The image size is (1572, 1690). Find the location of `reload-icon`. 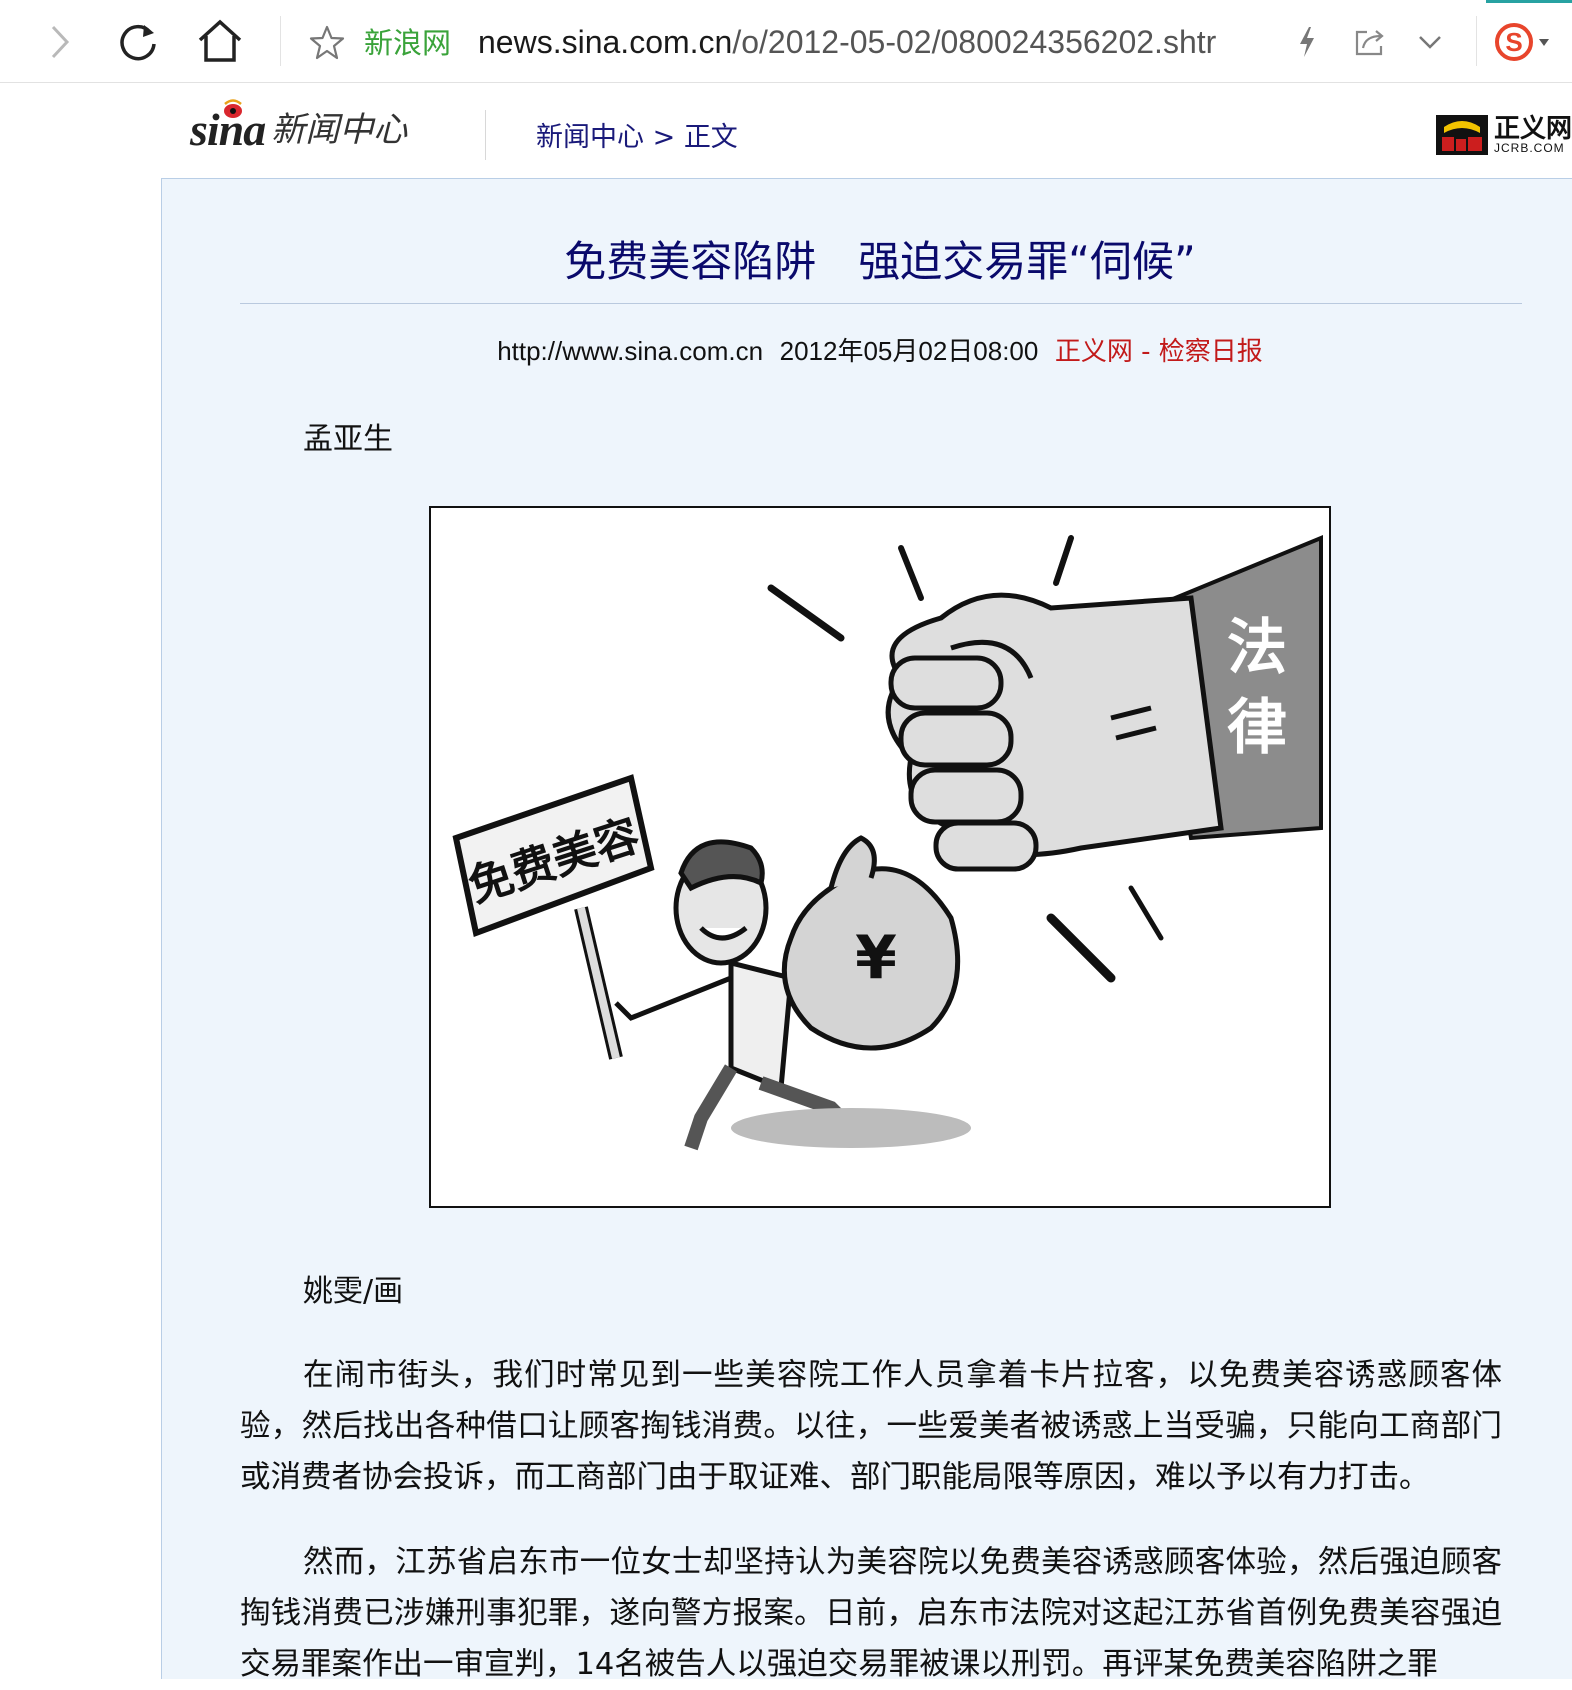

reload-icon is located at coordinates (138, 42).